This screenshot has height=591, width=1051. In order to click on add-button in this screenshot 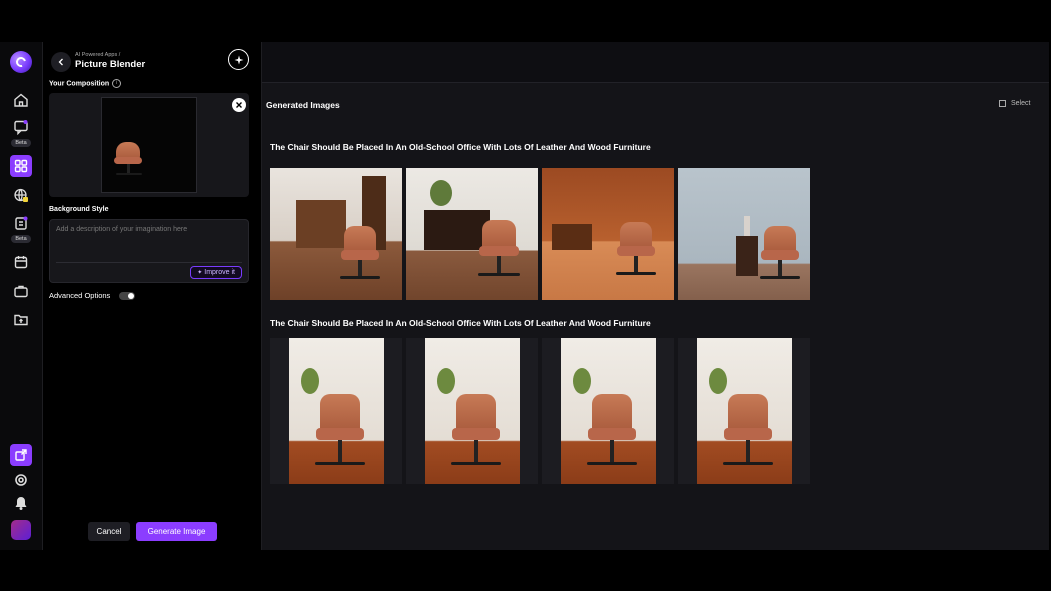, I will do `click(238, 59)`.